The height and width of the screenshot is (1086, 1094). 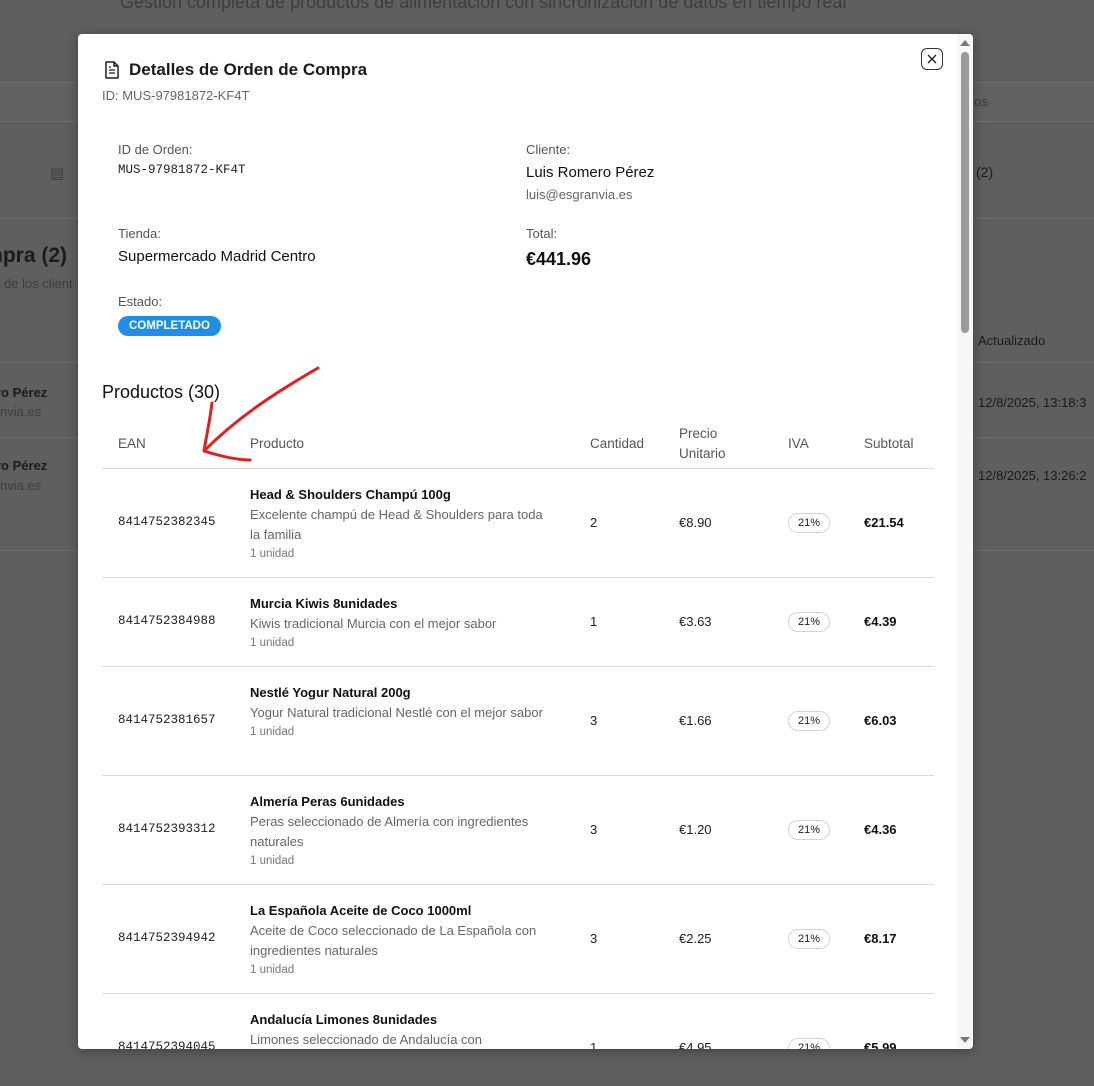 What do you see at coordinates (579, 194) in the screenshot?
I see `customer-email: luis@esgranvia.es` at bounding box center [579, 194].